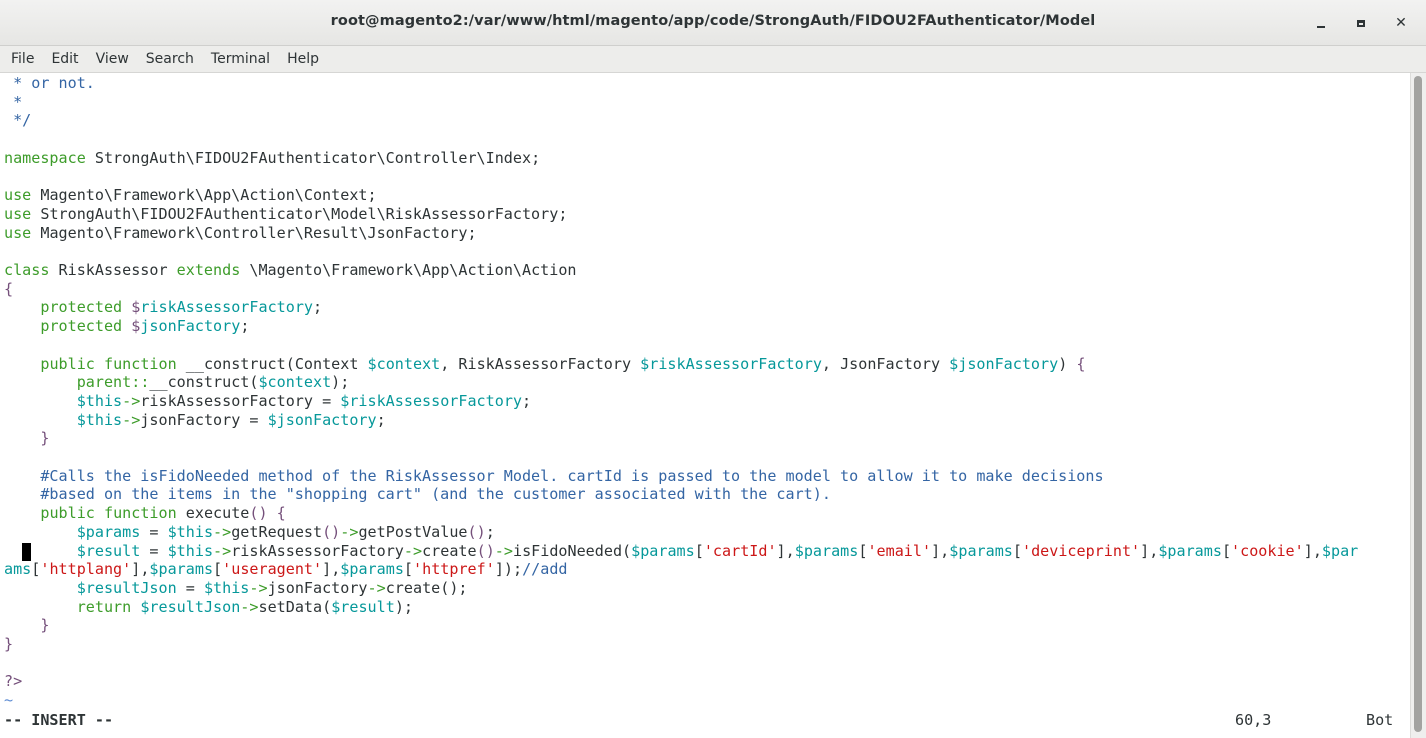 The image size is (1426, 738). Describe the element at coordinates (272, 569) in the screenshot. I see `code-token: 'useragent'` at that location.